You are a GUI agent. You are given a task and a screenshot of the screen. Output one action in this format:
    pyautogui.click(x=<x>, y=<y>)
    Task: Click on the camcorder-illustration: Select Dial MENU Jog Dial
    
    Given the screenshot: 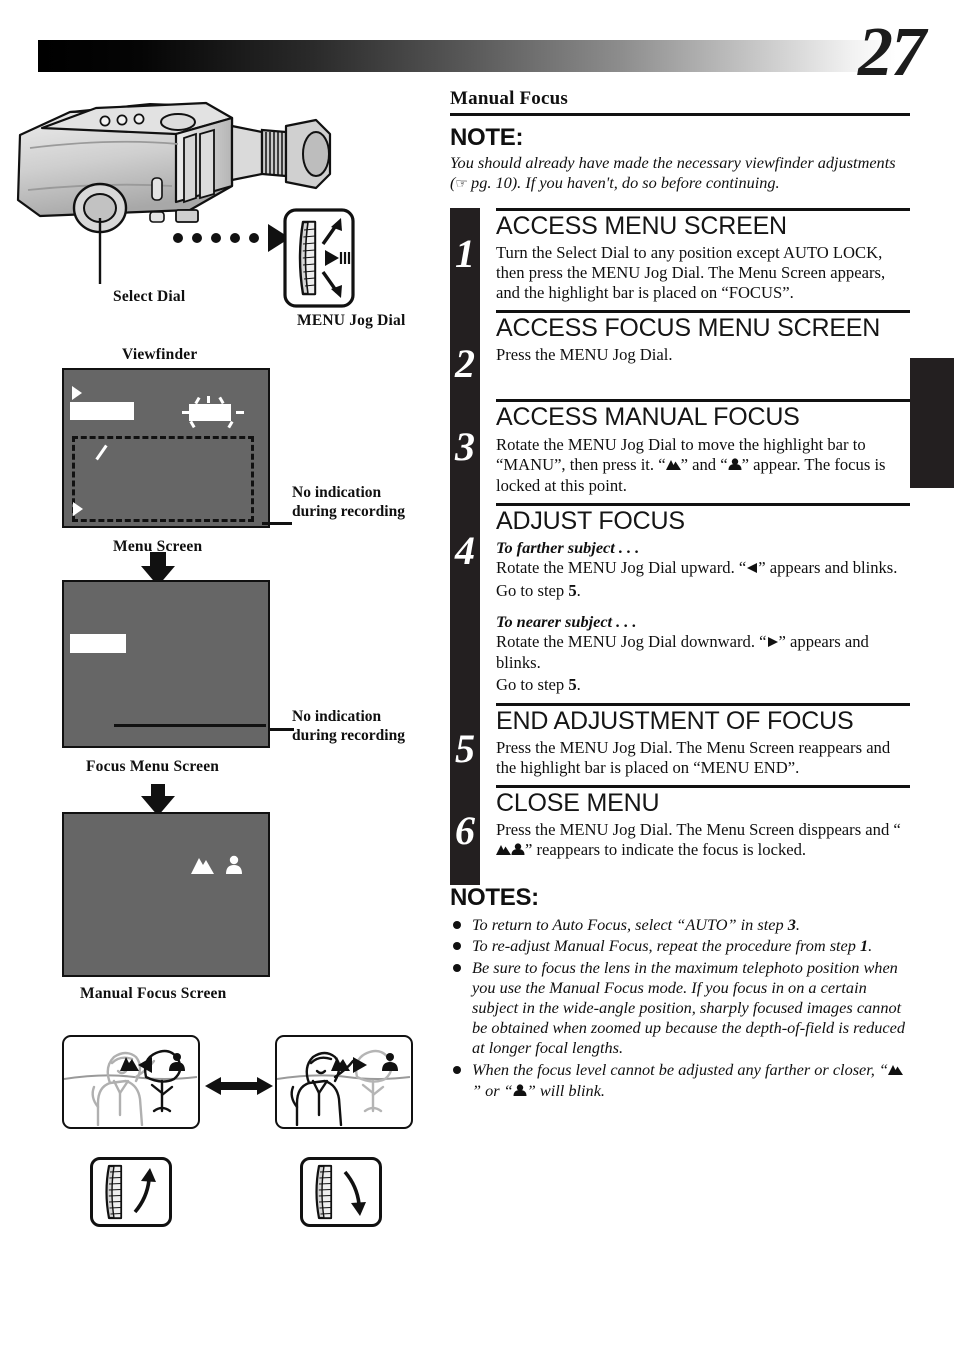 What is the action you would take?
    pyautogui.click(x=220, y=215)
    